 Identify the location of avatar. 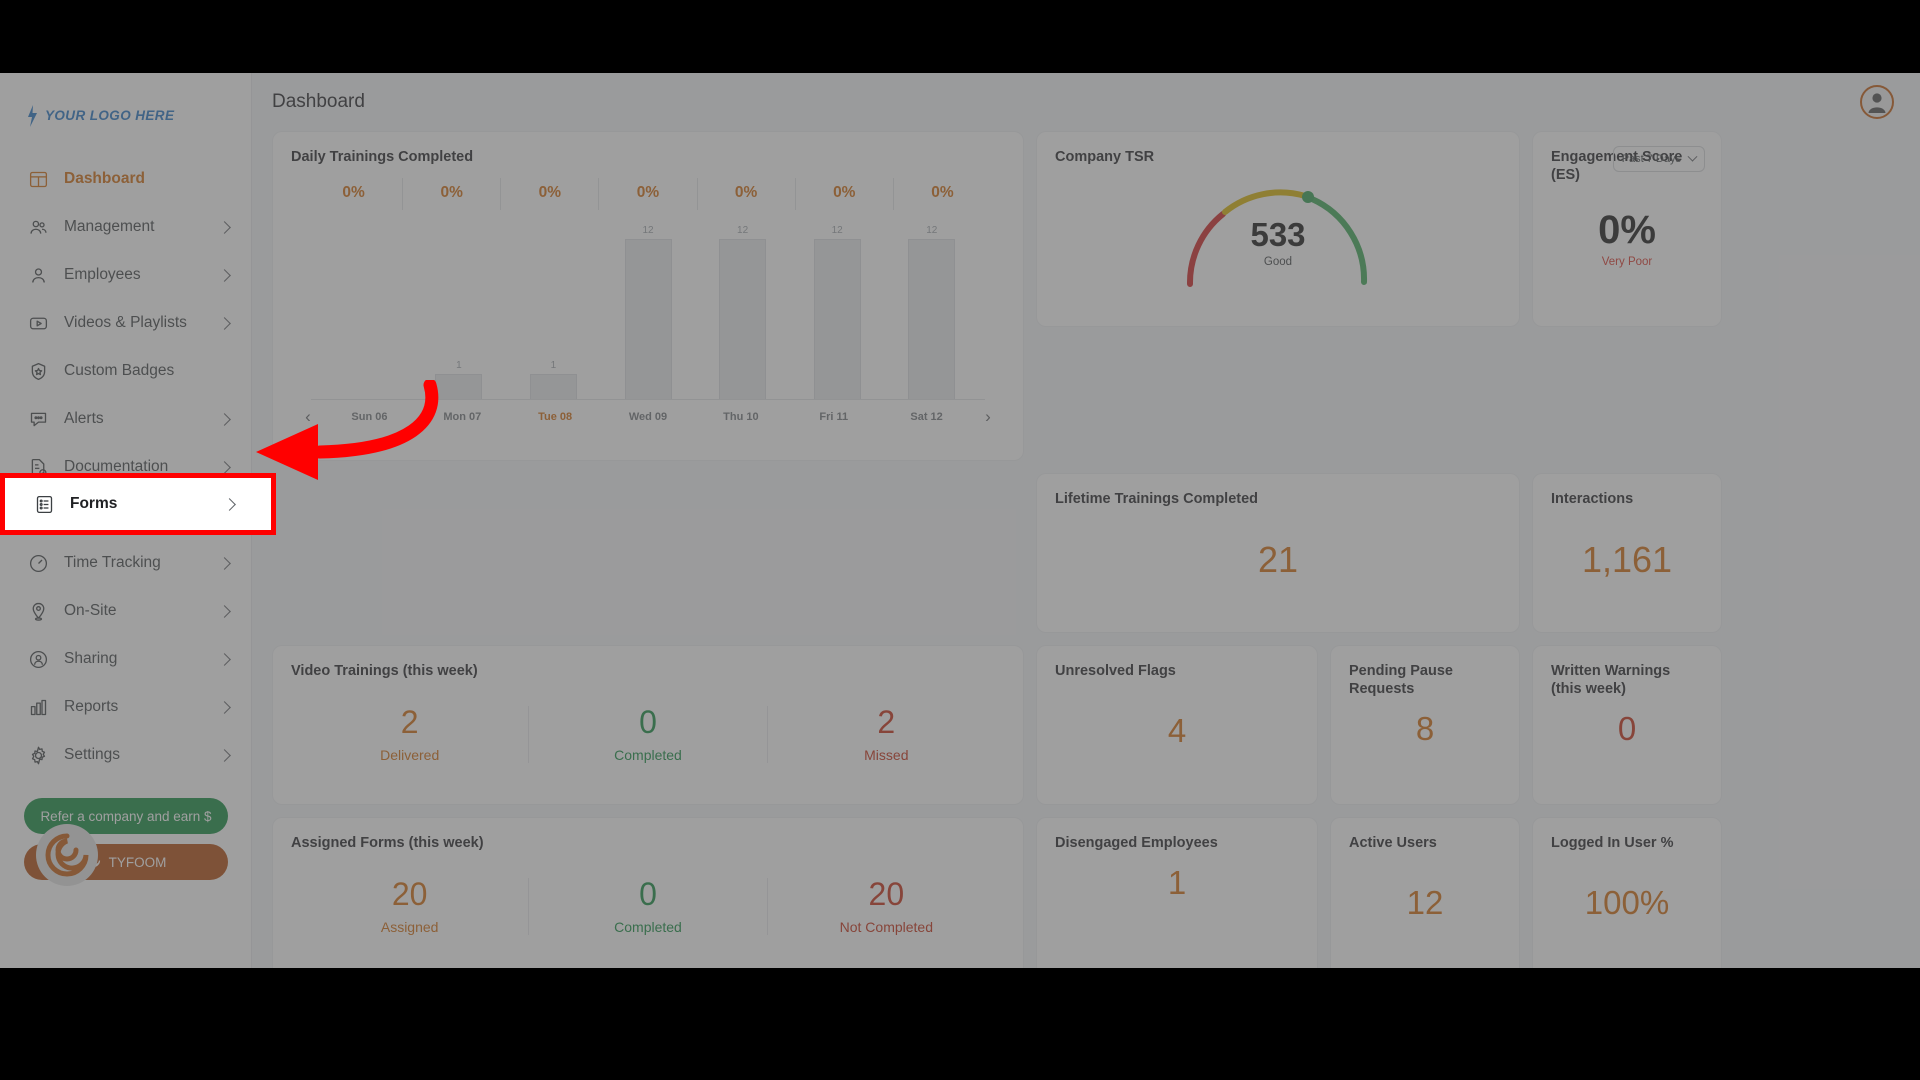
(1877, 102).